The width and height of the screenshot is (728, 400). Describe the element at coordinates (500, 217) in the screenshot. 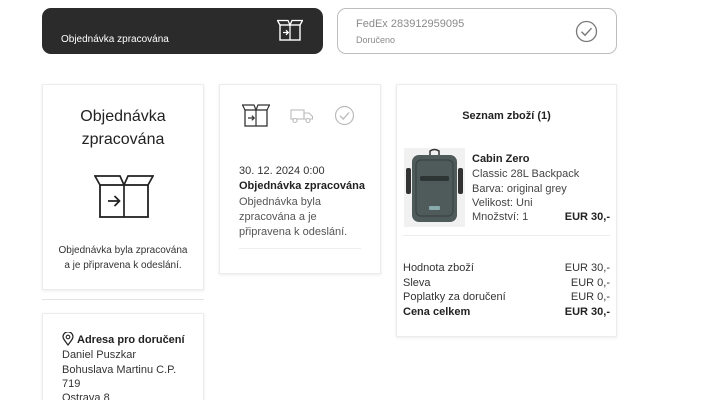

I see `product-quantity: Množství: 1` at that location.